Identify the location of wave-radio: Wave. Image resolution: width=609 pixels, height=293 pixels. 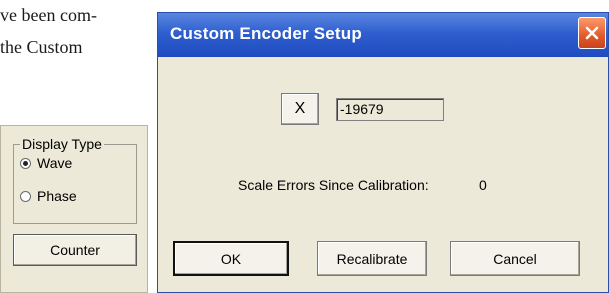
(46, 163).